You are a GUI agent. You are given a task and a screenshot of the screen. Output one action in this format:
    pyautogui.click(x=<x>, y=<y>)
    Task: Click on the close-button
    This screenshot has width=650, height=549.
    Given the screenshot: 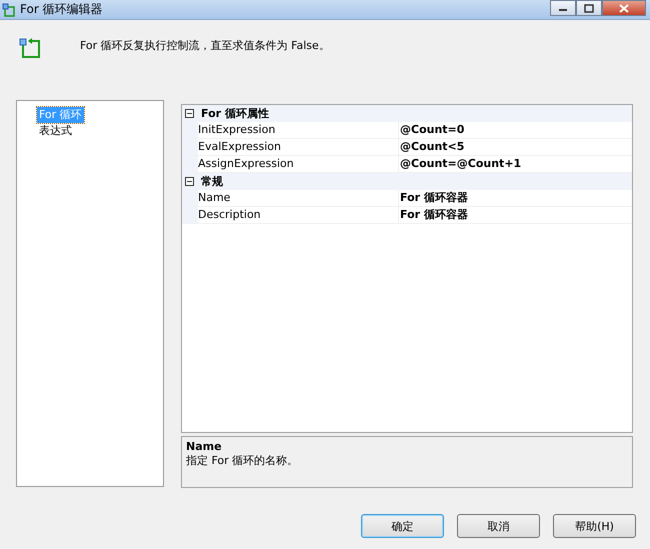 What is the action you would take?
    pyautogui.click(x=624, y=8)
    